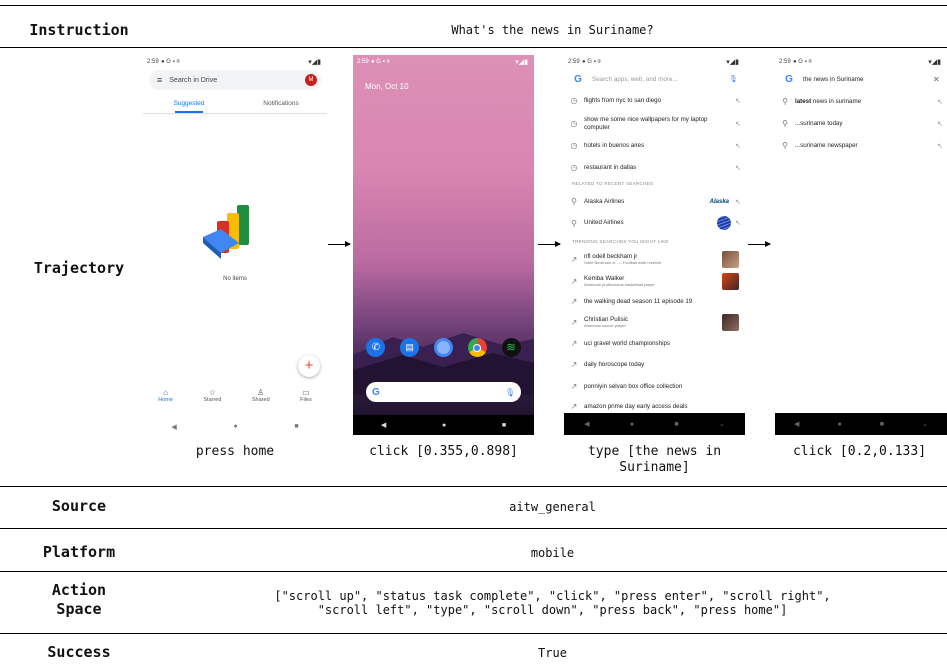 The image size is (947, 666). Describe the element at coordinates (511, 347) in the screenshot. I see `spotify-app-icon: ≋` at that location.